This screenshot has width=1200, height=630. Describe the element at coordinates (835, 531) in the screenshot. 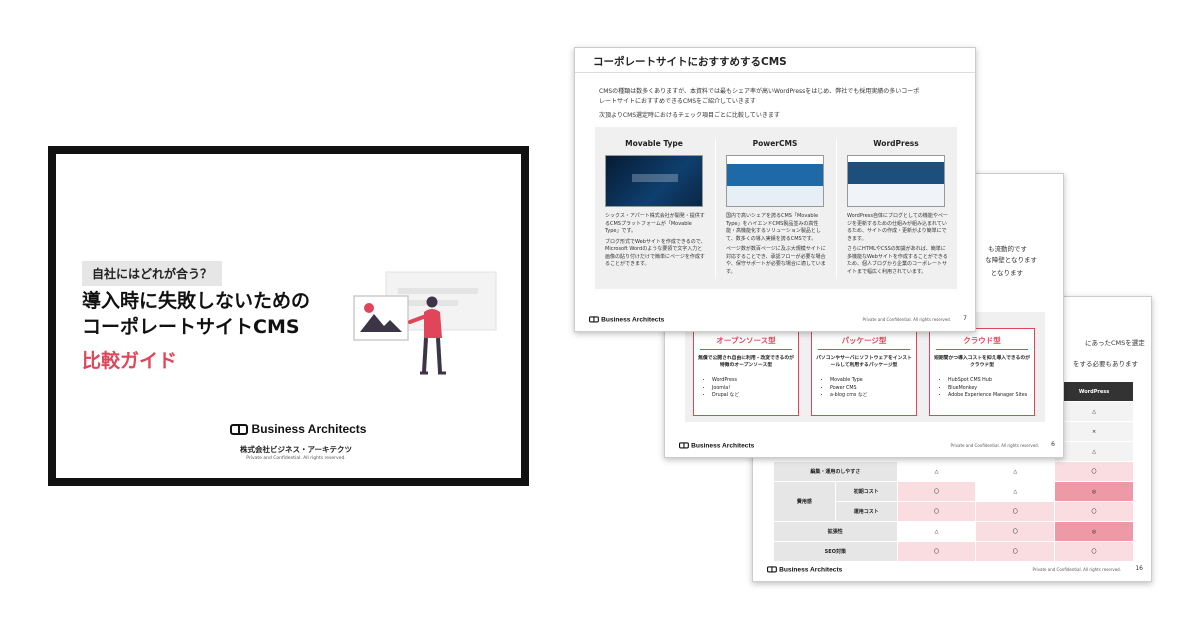

I see `row-label: 拡張性` at that location.